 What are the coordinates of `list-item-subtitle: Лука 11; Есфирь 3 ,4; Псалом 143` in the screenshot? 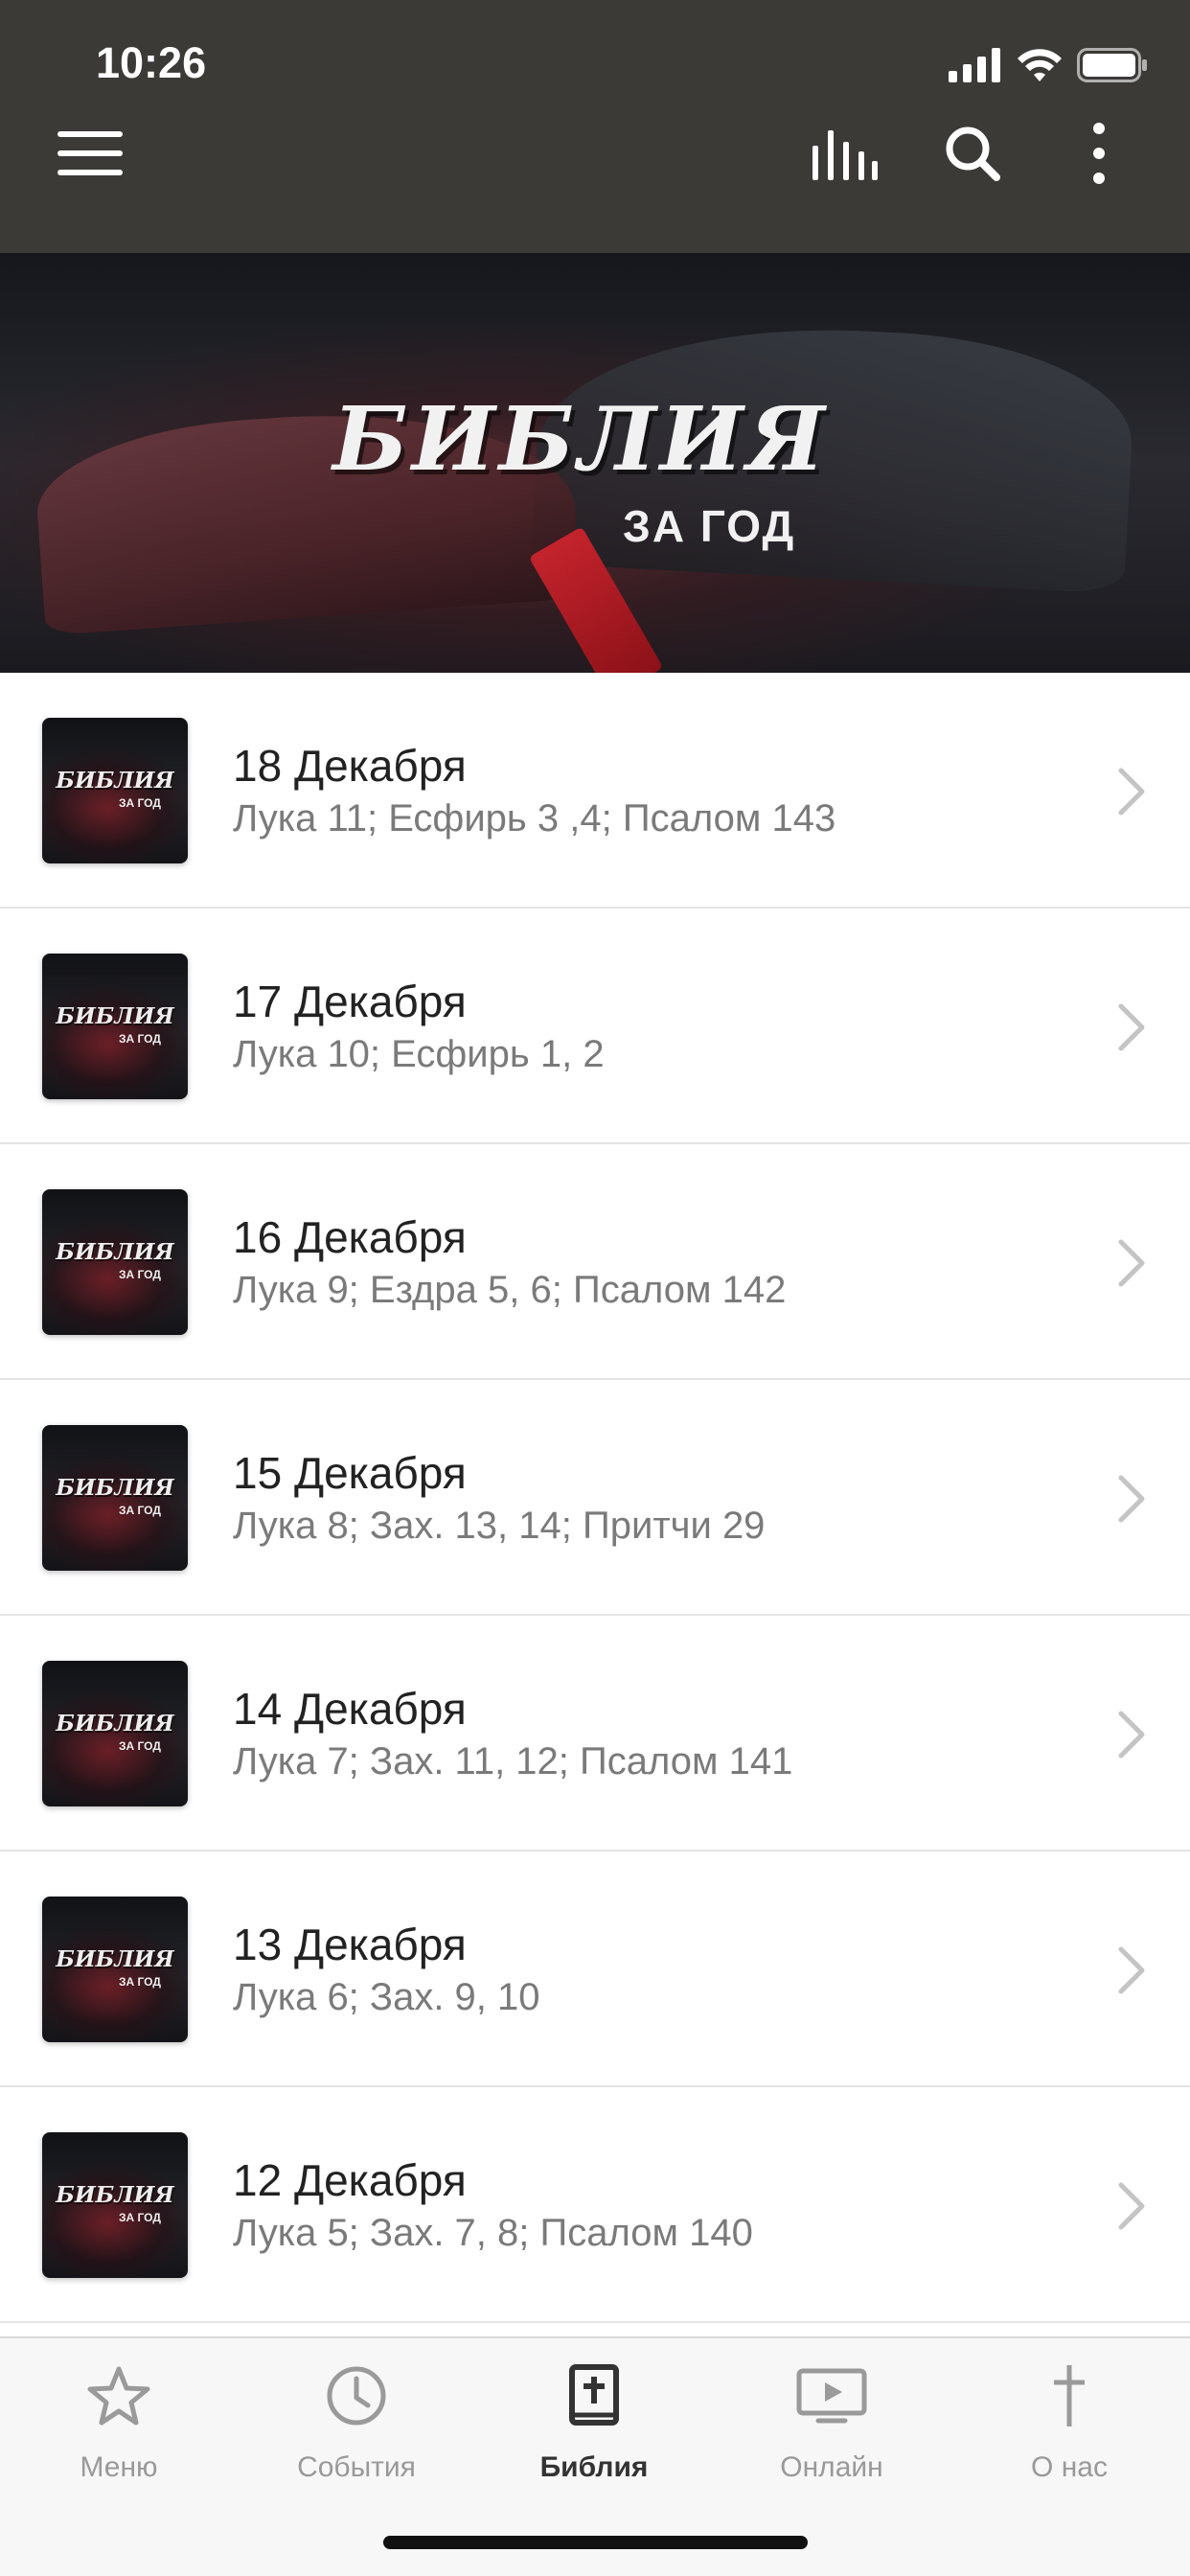 It's located at (534, 818).